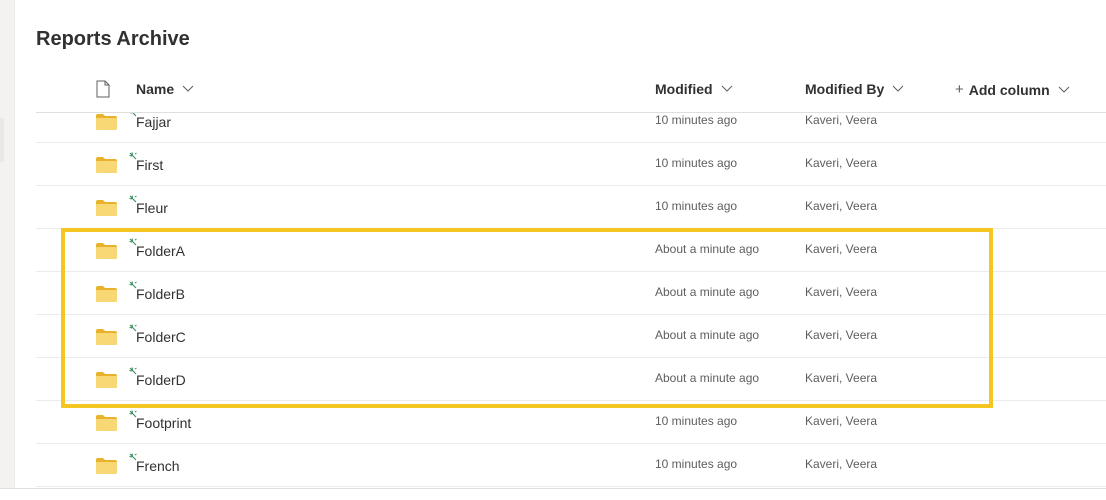 This screenshot has height=500, width=1106. I want to click on modified-column-header: Modified, so click(694, 89).